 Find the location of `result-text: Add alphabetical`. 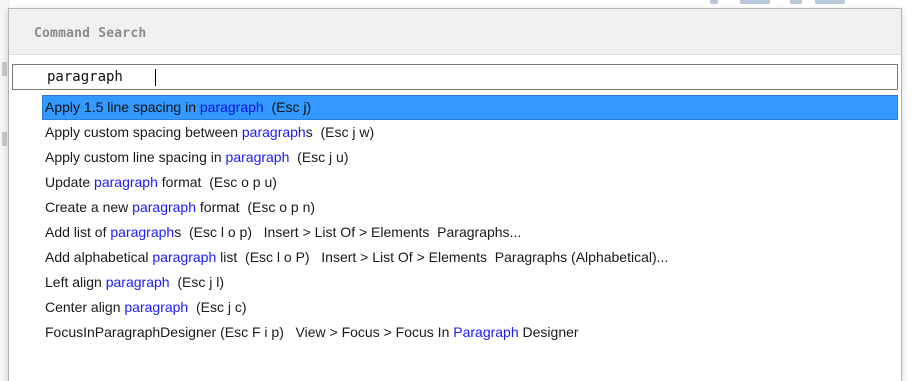

result-text: Add alphabetical is located at coordinates (99, 257).